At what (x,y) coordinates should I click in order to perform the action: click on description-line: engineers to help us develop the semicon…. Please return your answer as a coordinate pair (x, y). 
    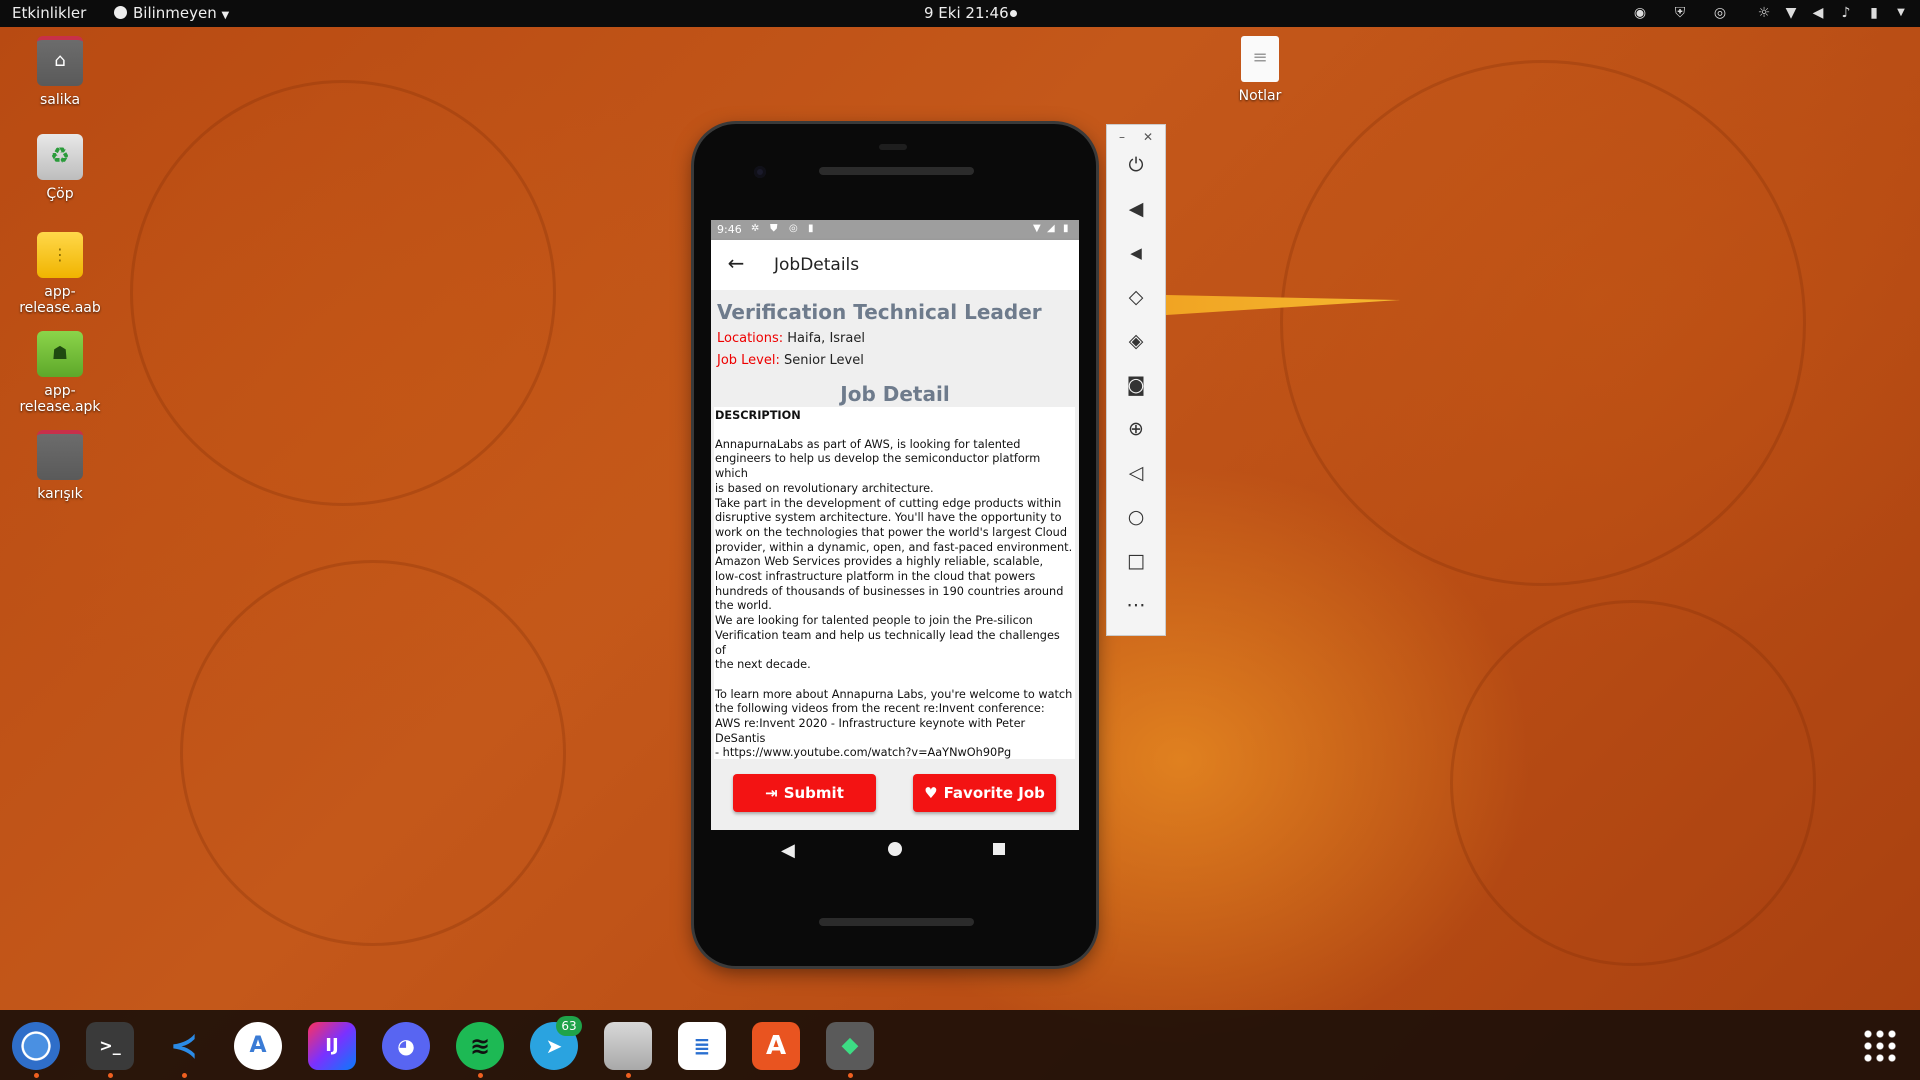
    Looking at the image, I should click on (878, 466).